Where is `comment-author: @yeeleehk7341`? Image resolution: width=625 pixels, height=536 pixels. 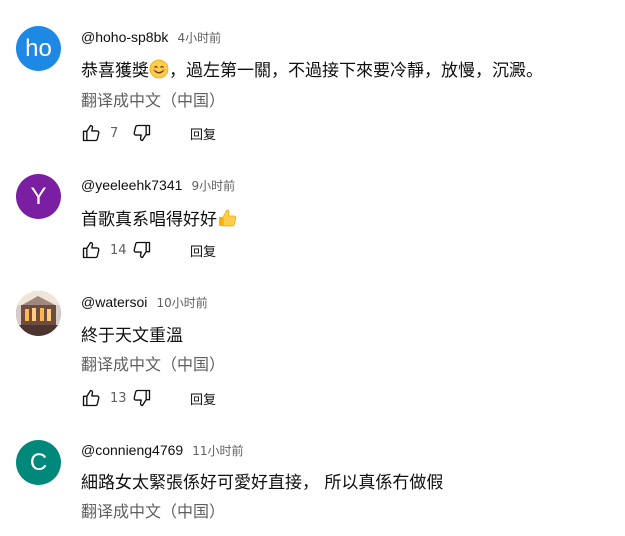 comment-author: @yeeleehk7341 is located at coordinates (131, 185).